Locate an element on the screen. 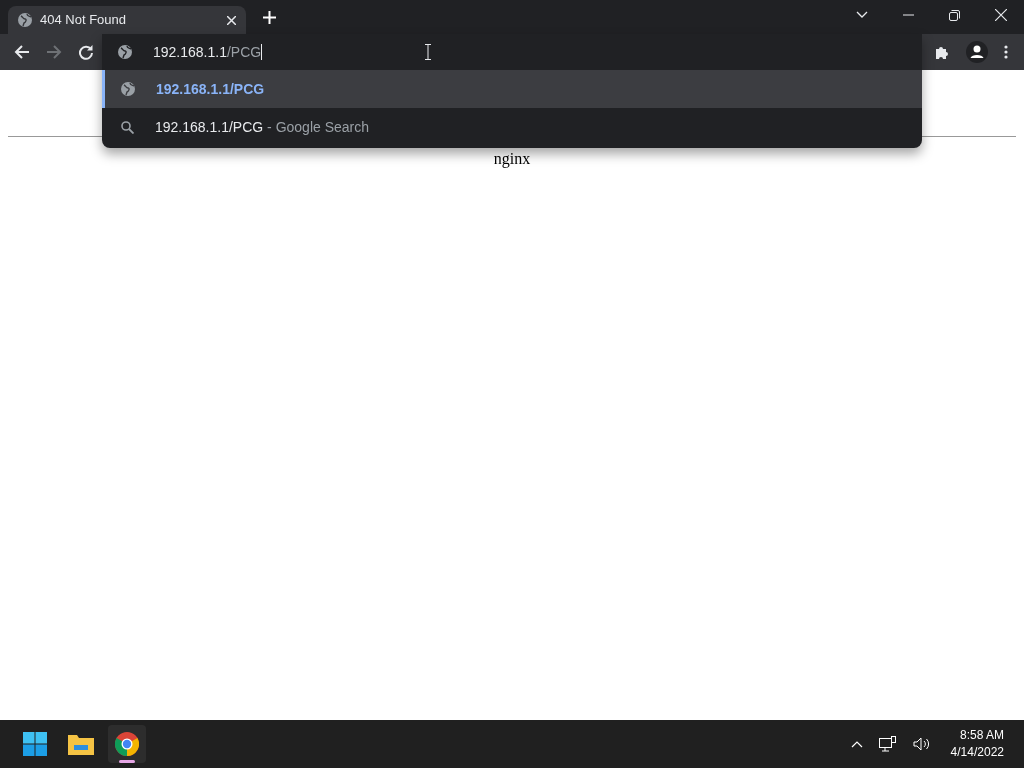 This screenshot has height=768, width=1024. address-field: 192.168.1.1/PCG is located at coordinates (208, 52).